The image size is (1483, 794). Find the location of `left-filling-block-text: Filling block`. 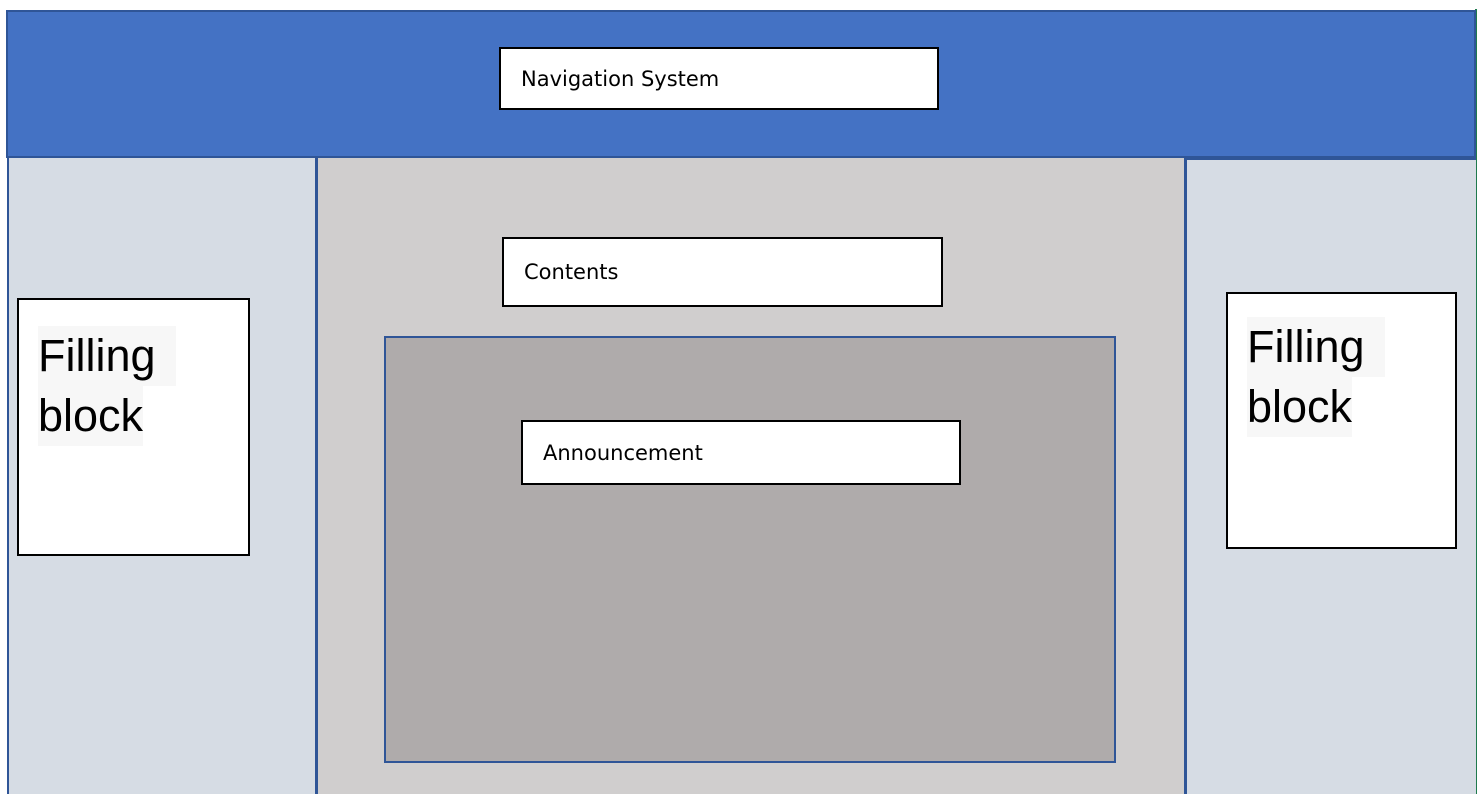

left-filling-block-text: Filling block is located at coordinates (107, 386).